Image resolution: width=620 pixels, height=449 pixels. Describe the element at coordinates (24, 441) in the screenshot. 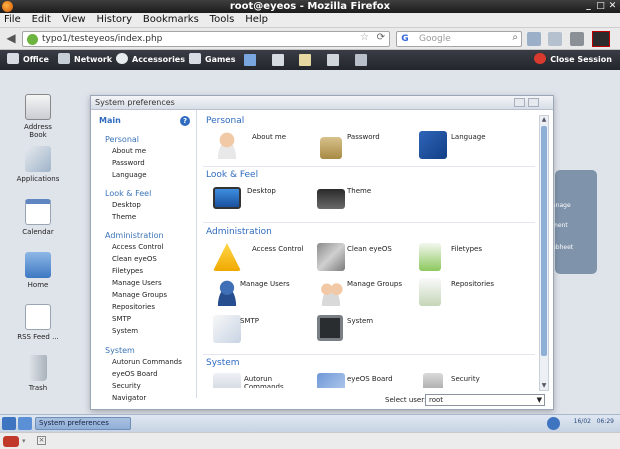

I see `status-dropdown-icon: ▾` at that location.